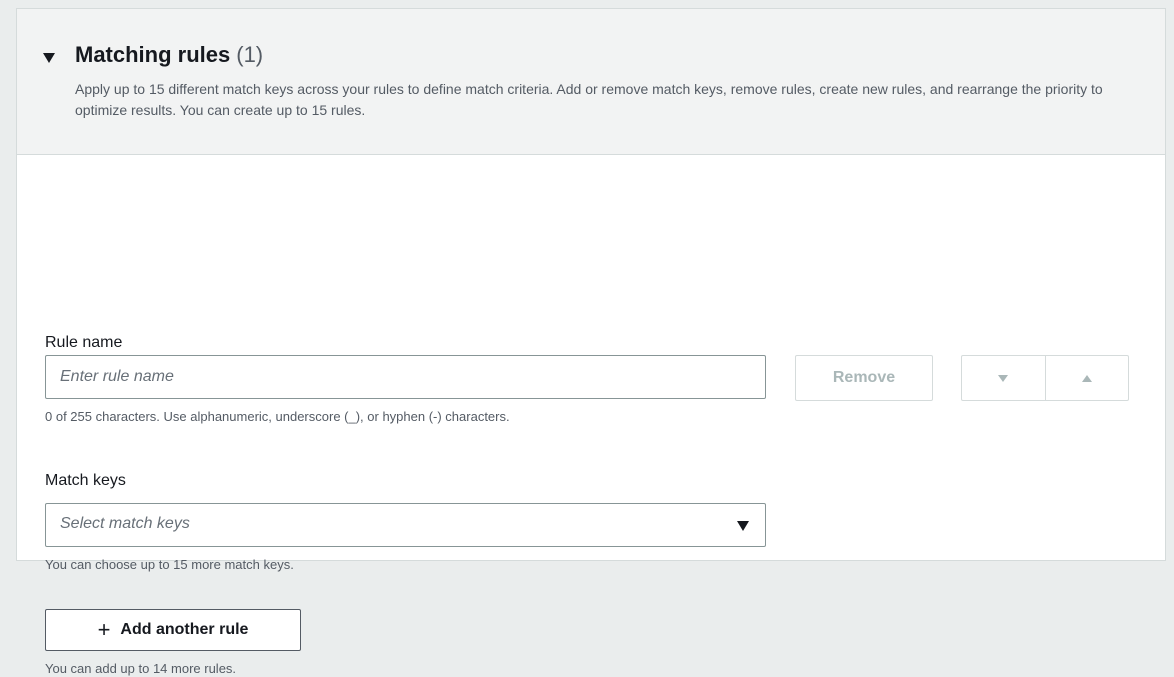 The width and height of the screenshot is (1174, 677). What do you see at coordinates (141, 668) in the screenshot?
I see `add-rule-hint: You can add up to 14 more rules.` at bounding box center [141, 668].